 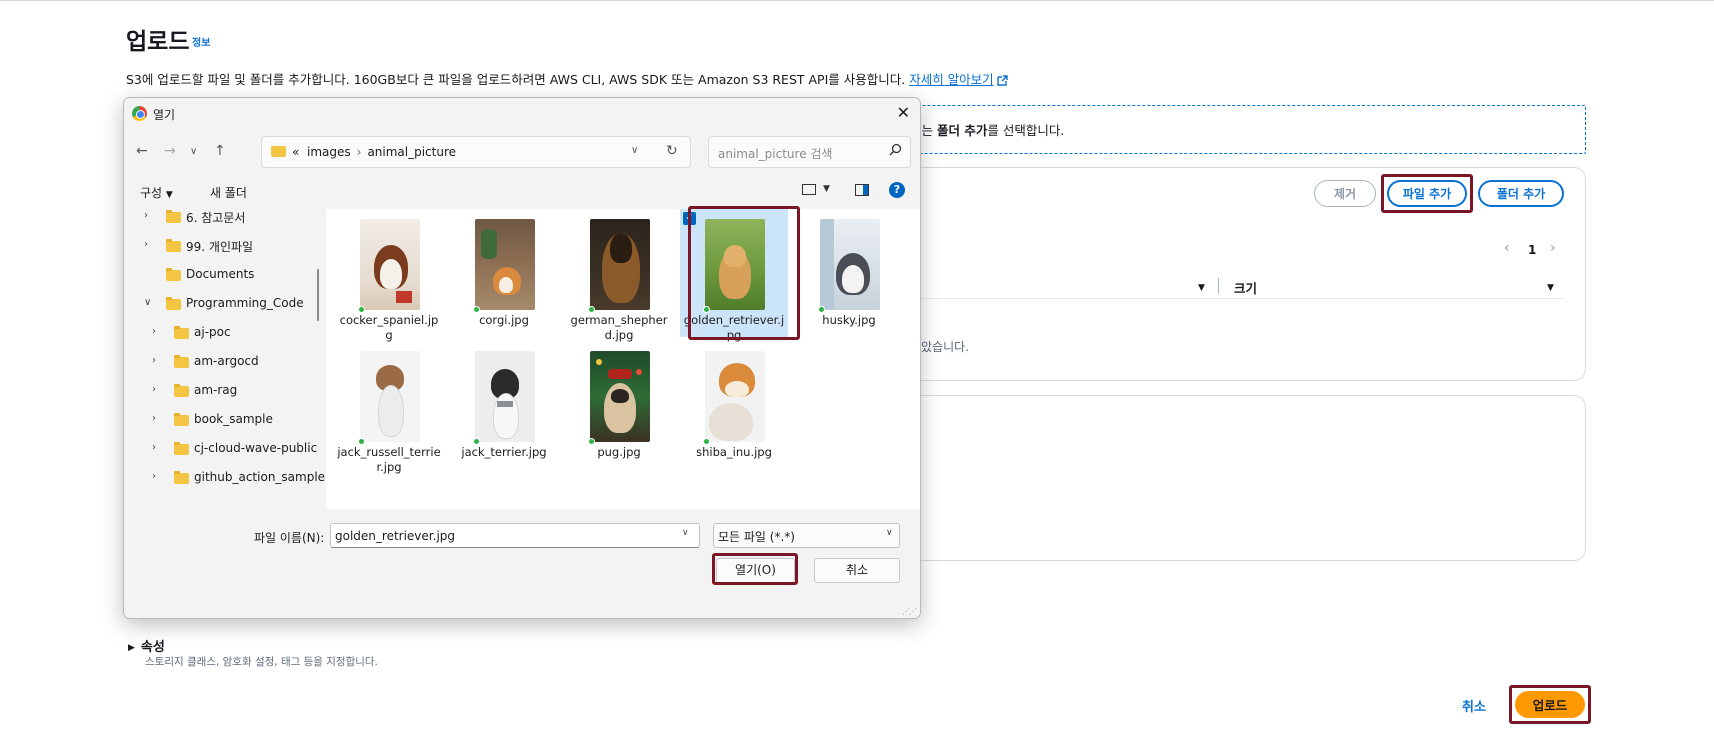 I want to click on file-name: jack_russell_terrier.jpg, so click(x=389, y=459).